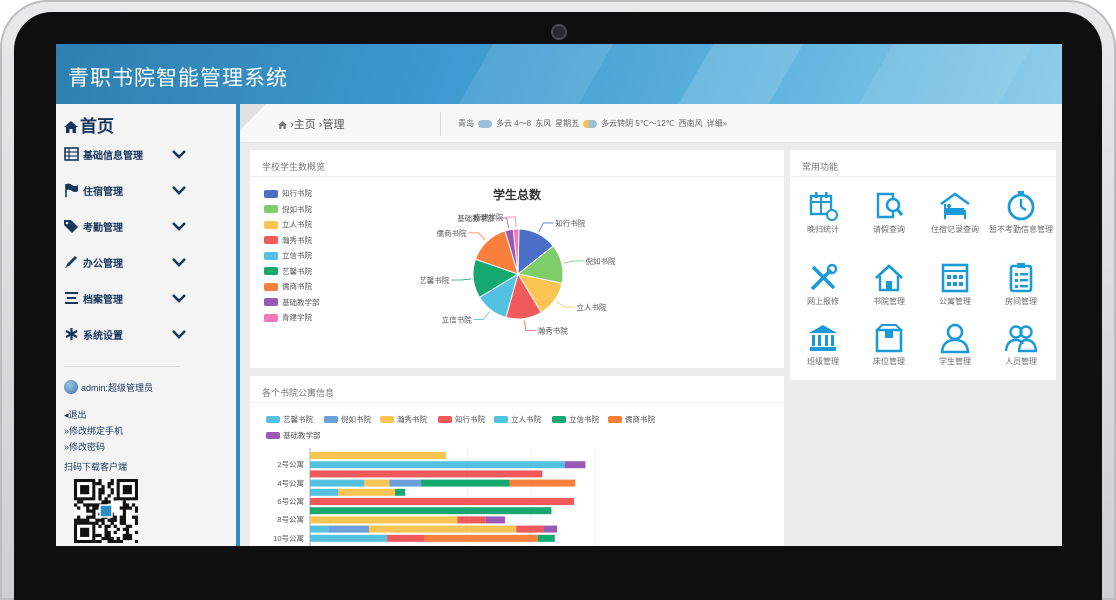 Image resolution: width=1116 pixels, height=600 pixels. I want to click on sidebar-item-archive: 档案管理, so click(125, 298).